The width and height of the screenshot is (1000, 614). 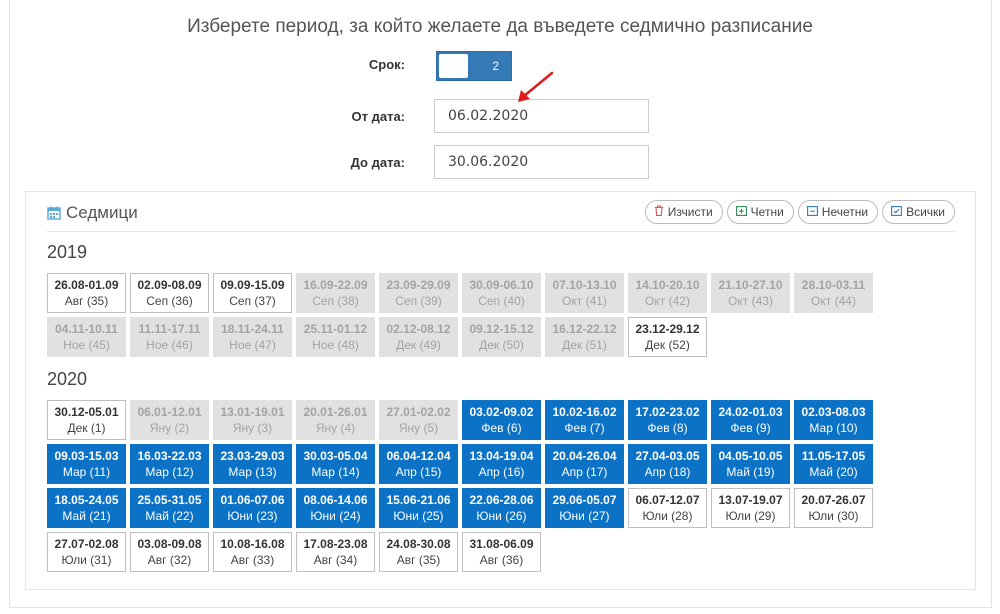 What do you see at coordinates (760, 212) in the screenshot?
I see `even-button: Четни` at bounding box center [760, 212].